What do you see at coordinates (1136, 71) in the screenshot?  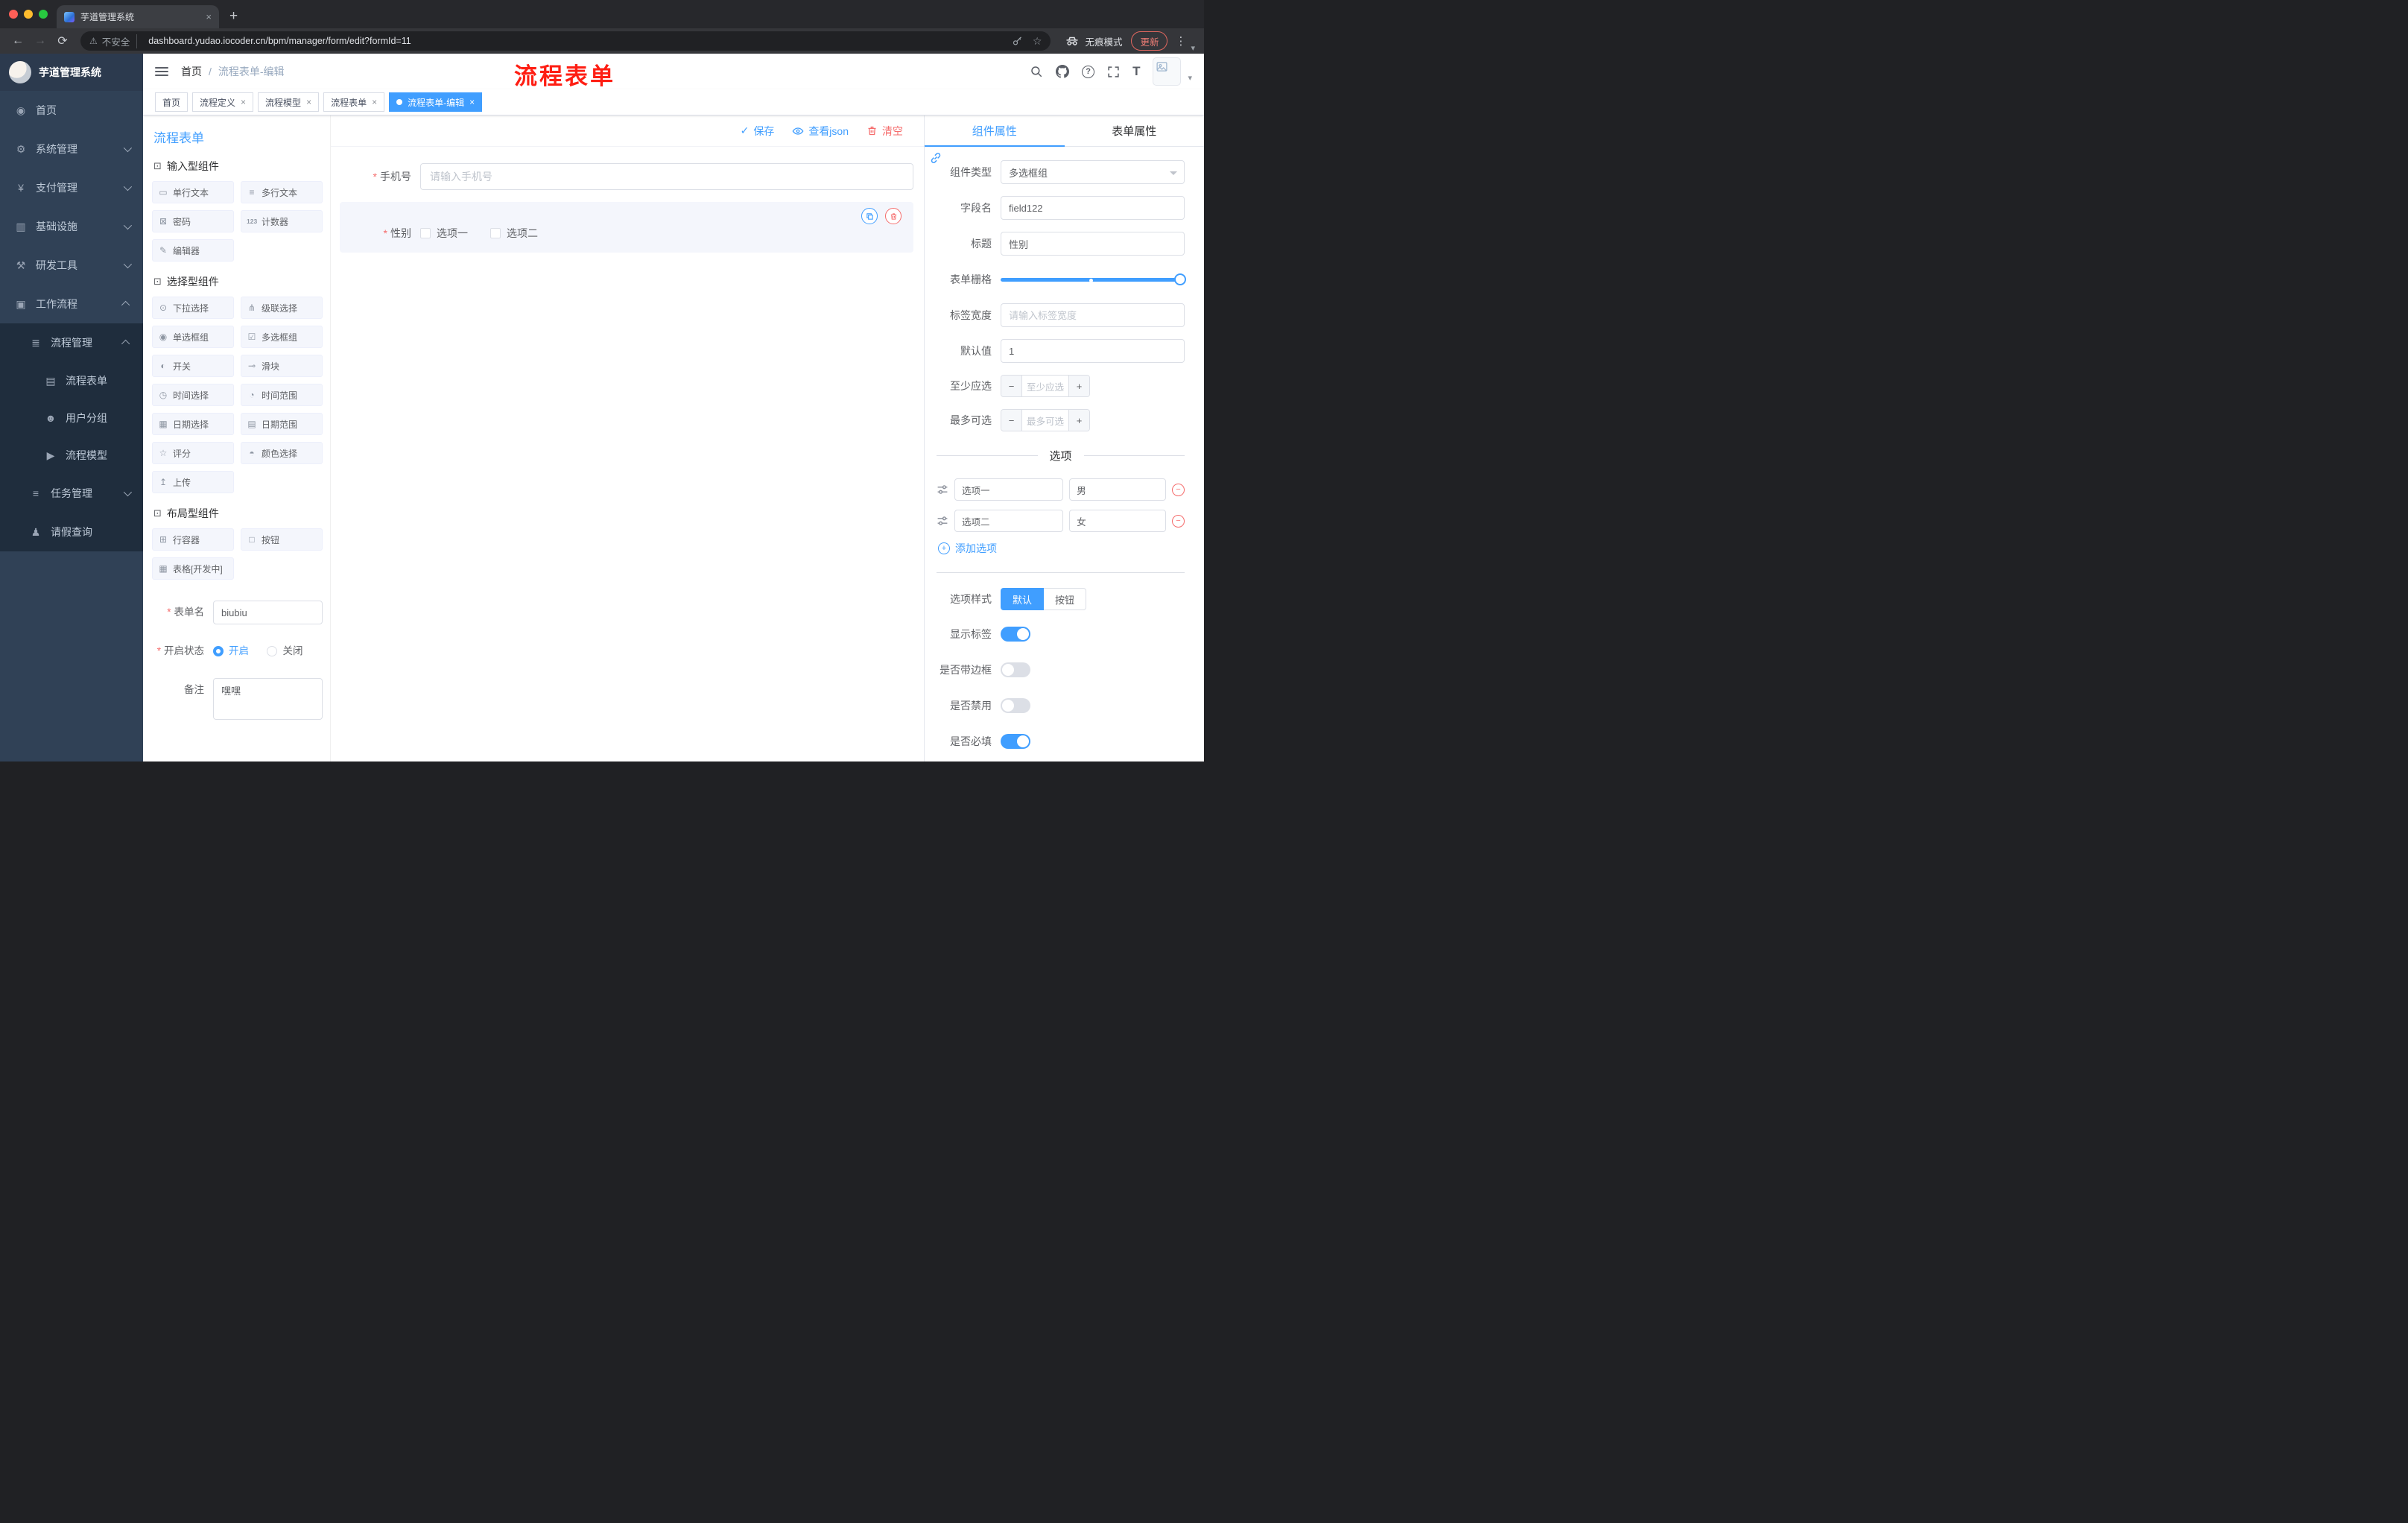 I see `font-size-icon: T` at bounding box center [1136, 71].